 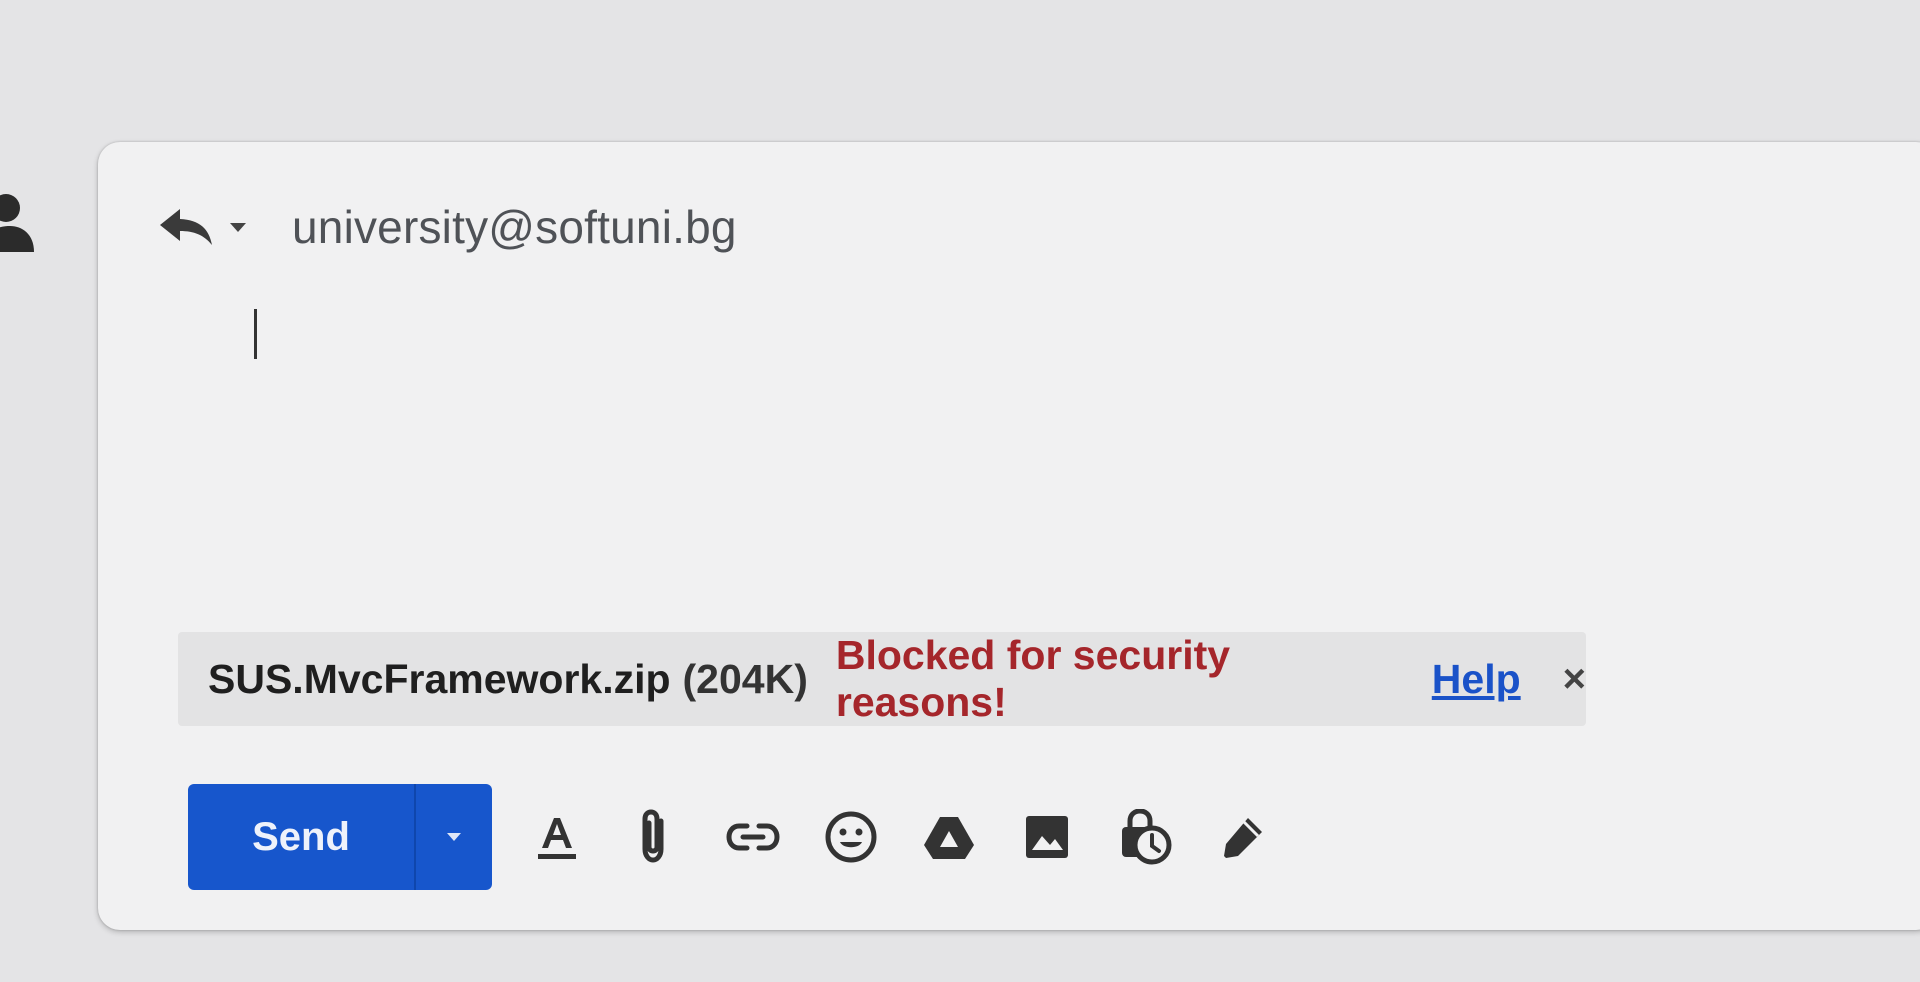 I want to click on insert-signature-button, so click(x=1243, y=837).